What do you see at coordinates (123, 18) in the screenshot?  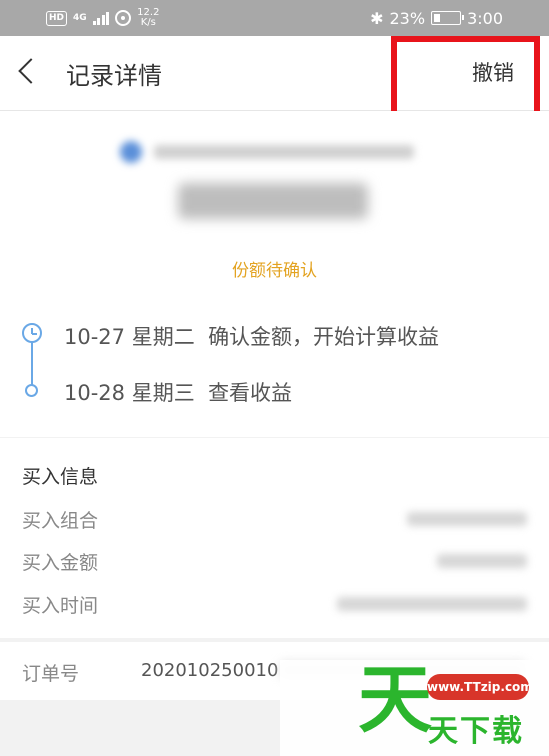 I see `hotspot-icon` at bounding box center [123, 18].